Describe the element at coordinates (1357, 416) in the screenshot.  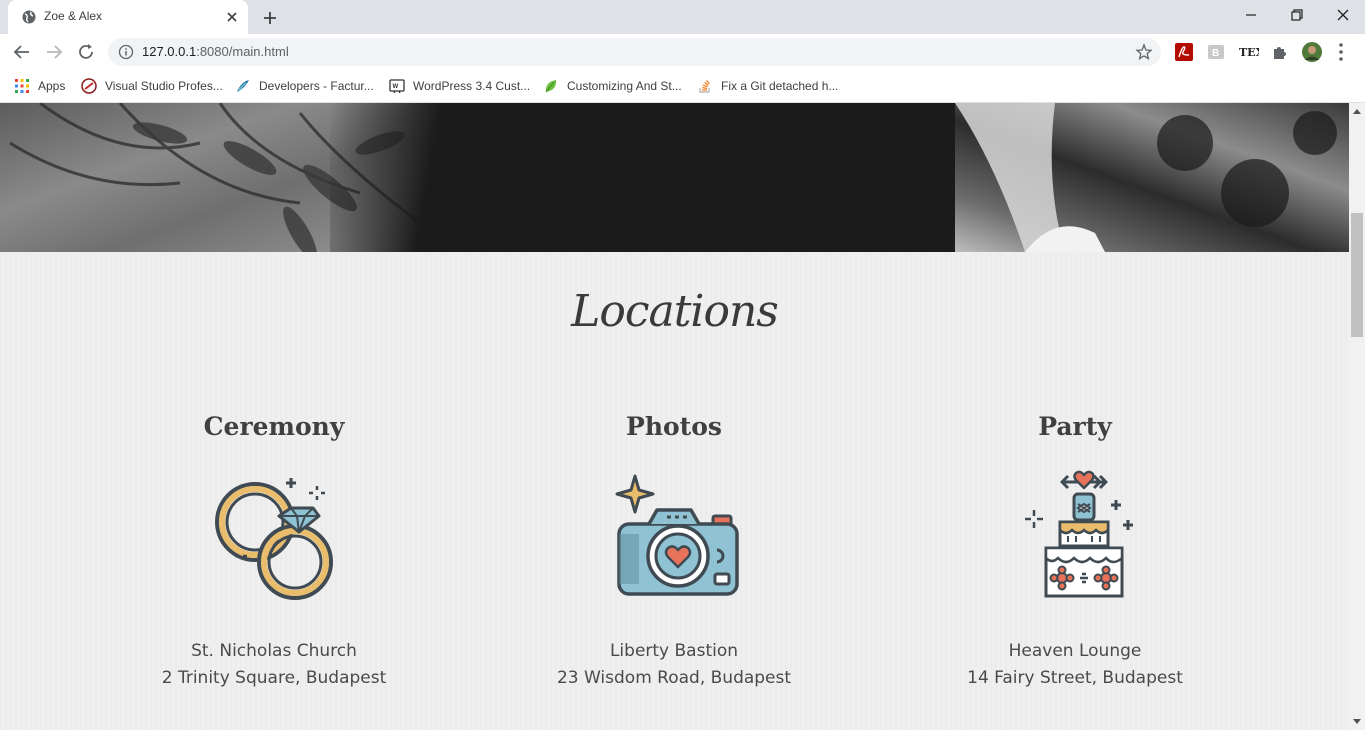
I see `page-scrollbar` at that location.